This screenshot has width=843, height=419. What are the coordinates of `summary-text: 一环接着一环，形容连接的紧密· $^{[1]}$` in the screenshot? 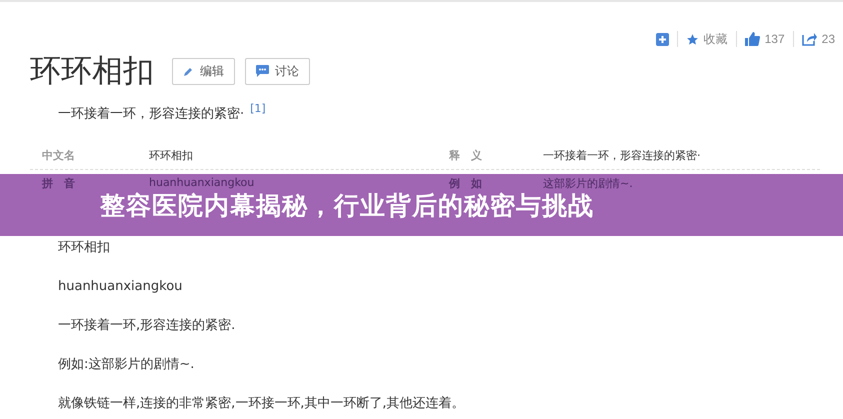 It's located at (162, 112).